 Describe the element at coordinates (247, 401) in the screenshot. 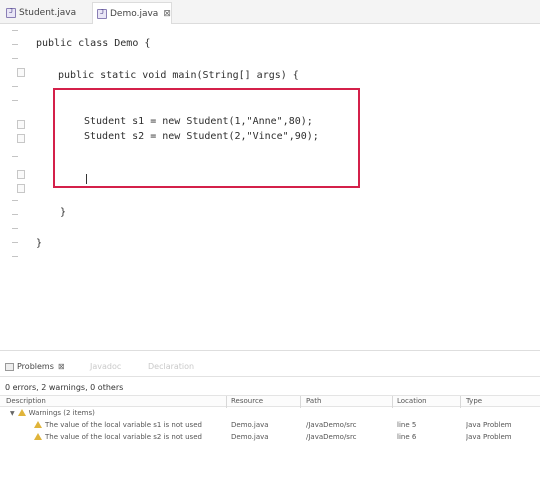

I see `column-header-resource: Resource` at that location.